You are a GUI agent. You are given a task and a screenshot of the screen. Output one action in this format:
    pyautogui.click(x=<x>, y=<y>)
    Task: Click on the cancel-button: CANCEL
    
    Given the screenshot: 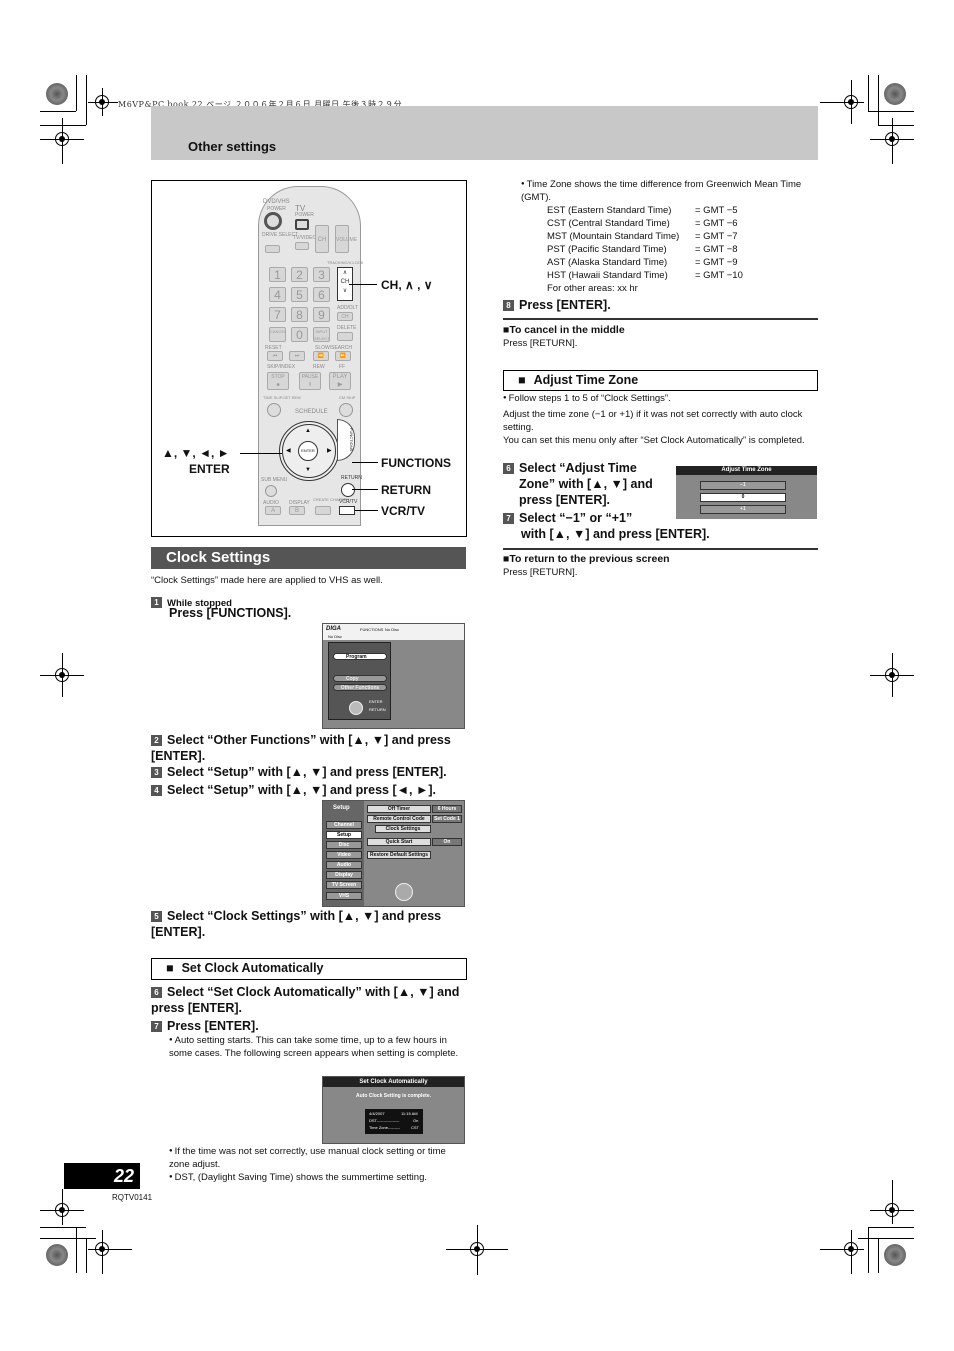 What is the action you would take?
    pyautogui.click(x=277, y=334)
    